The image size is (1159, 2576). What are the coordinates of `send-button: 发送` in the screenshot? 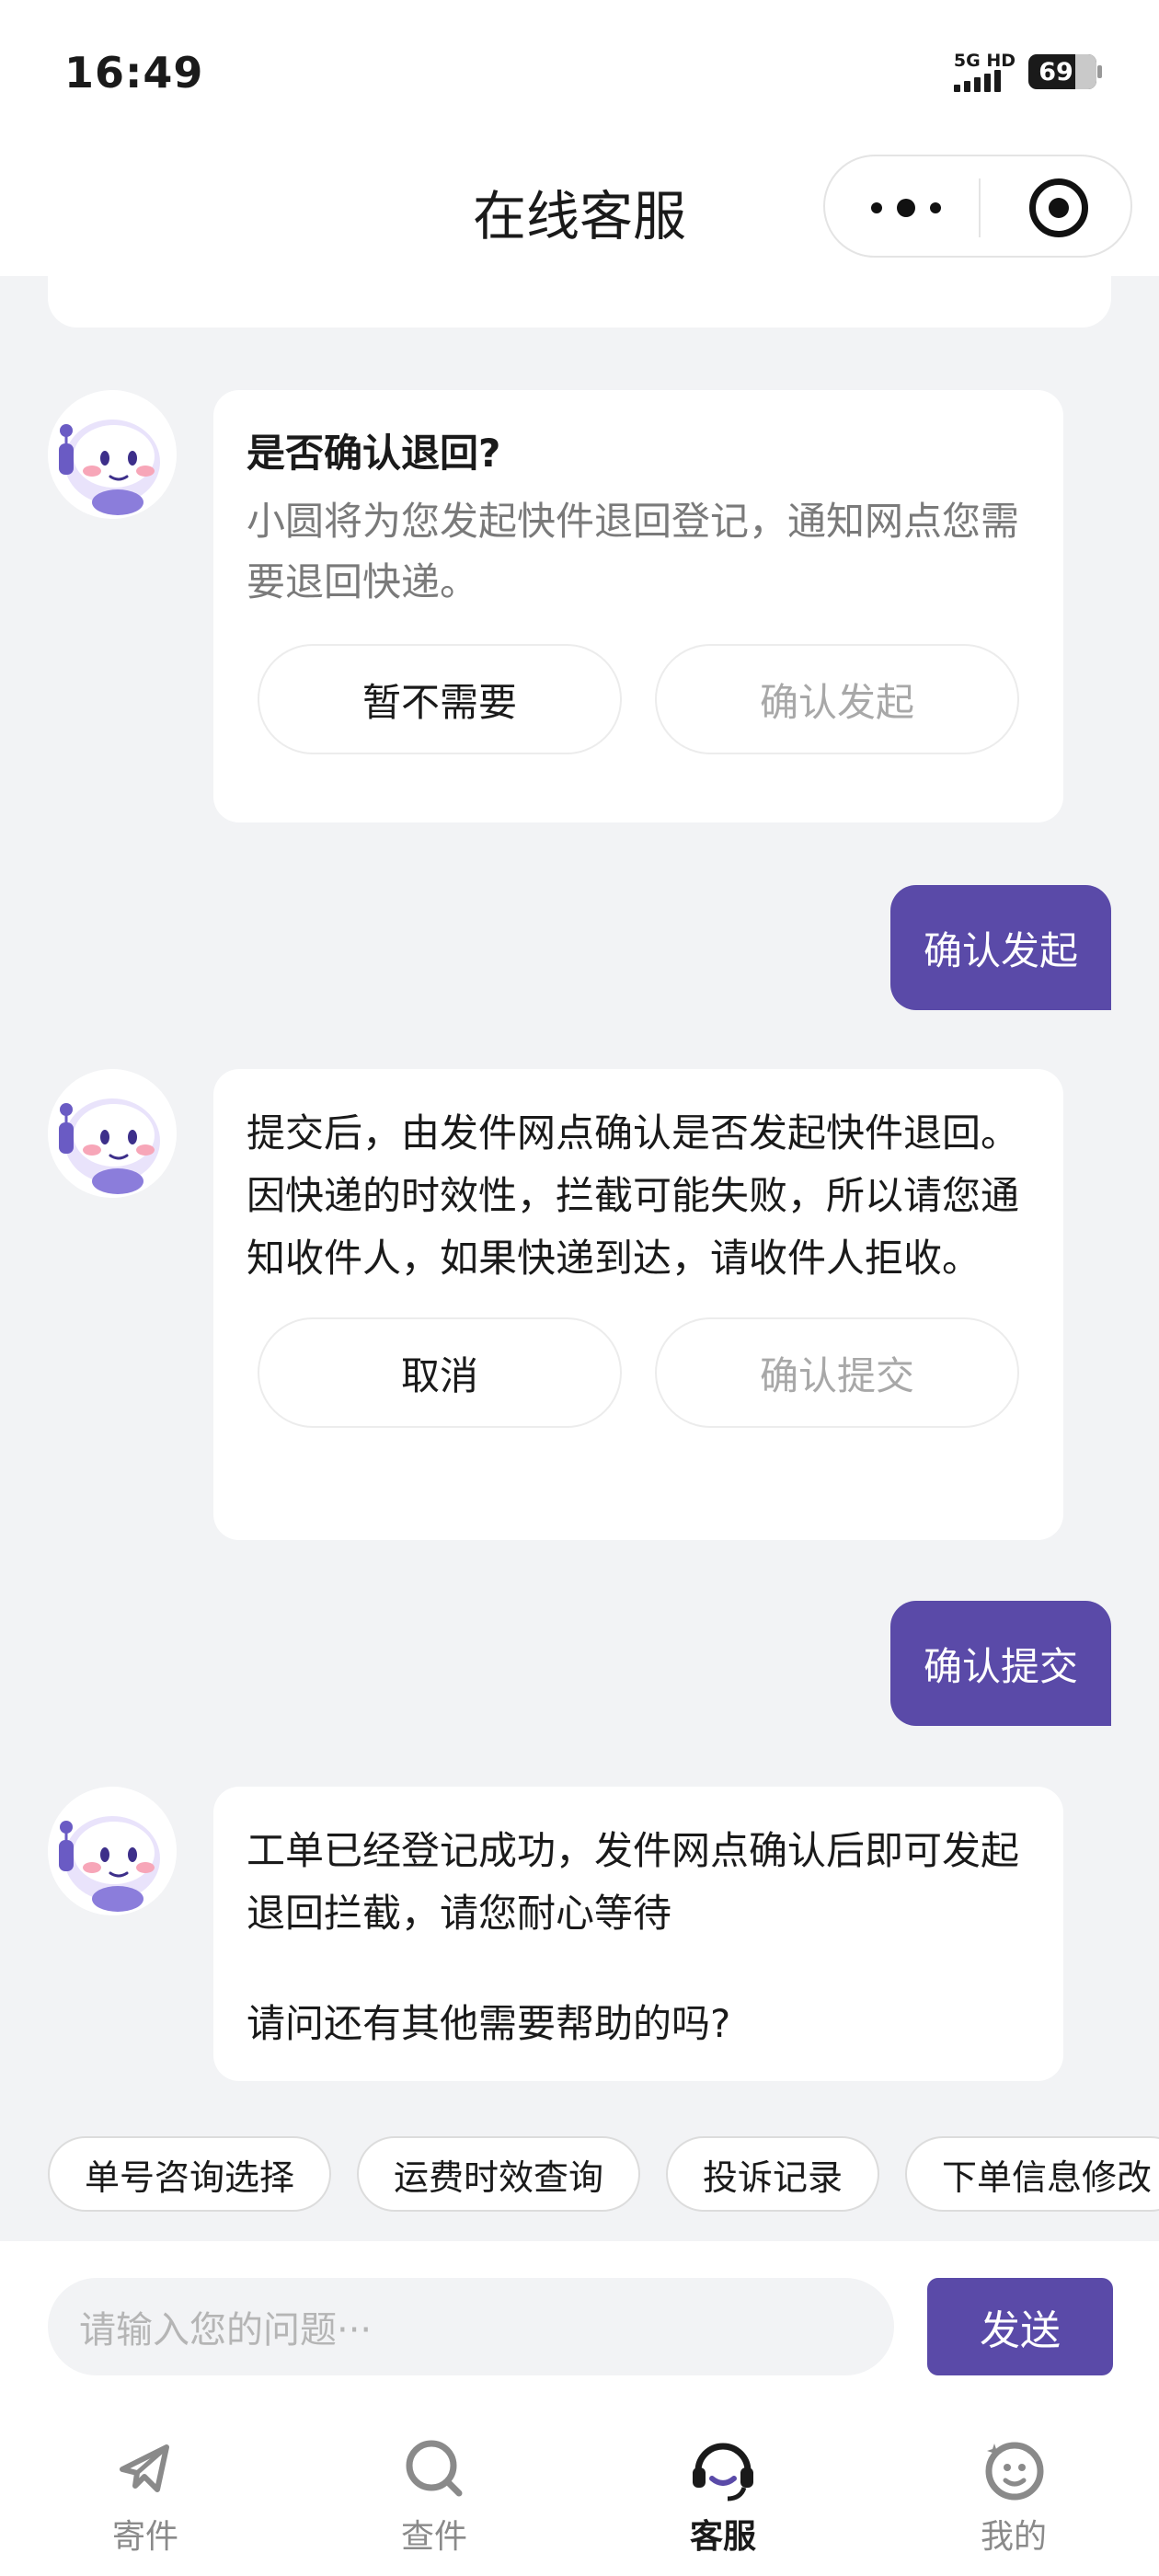 It's located at (1020, 2326).